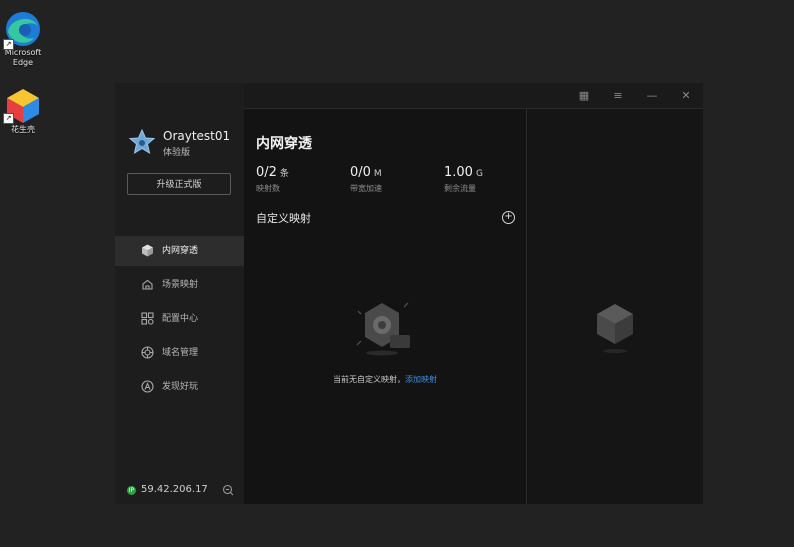 This screenshot has height=547, width=794. I want to click on nav-label: 配置中心, so click(180, 319).